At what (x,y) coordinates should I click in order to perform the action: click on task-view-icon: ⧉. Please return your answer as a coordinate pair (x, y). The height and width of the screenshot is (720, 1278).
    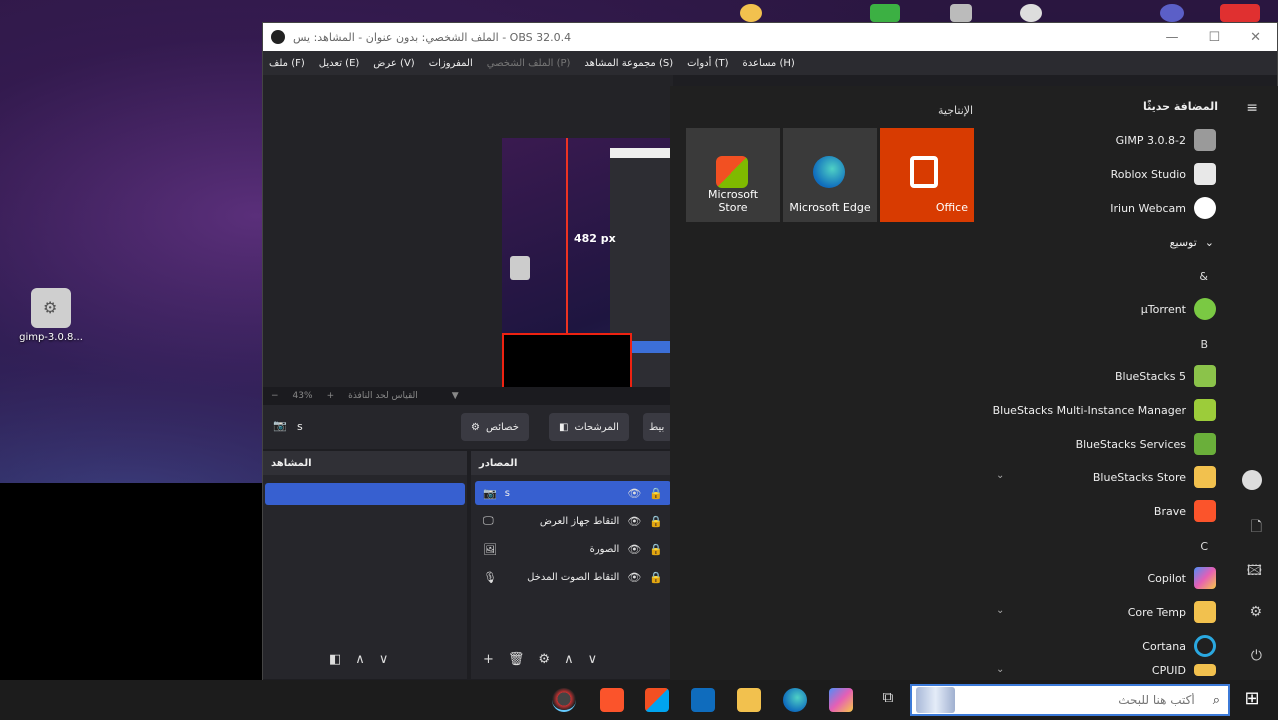
    Looking at the image, I should click on (888, 700).